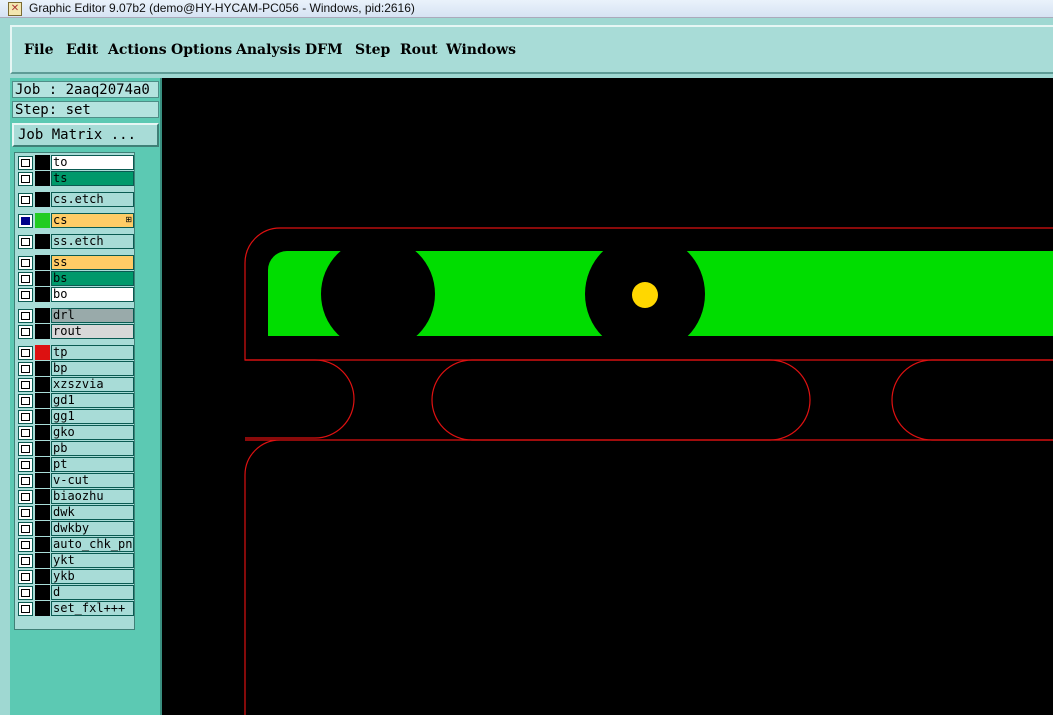 The height and width of the screenshot is (715, 1053). Describe the element at coordinates (75, 178) in the screenshot. I see `layer-row-ts: ts` at that location.